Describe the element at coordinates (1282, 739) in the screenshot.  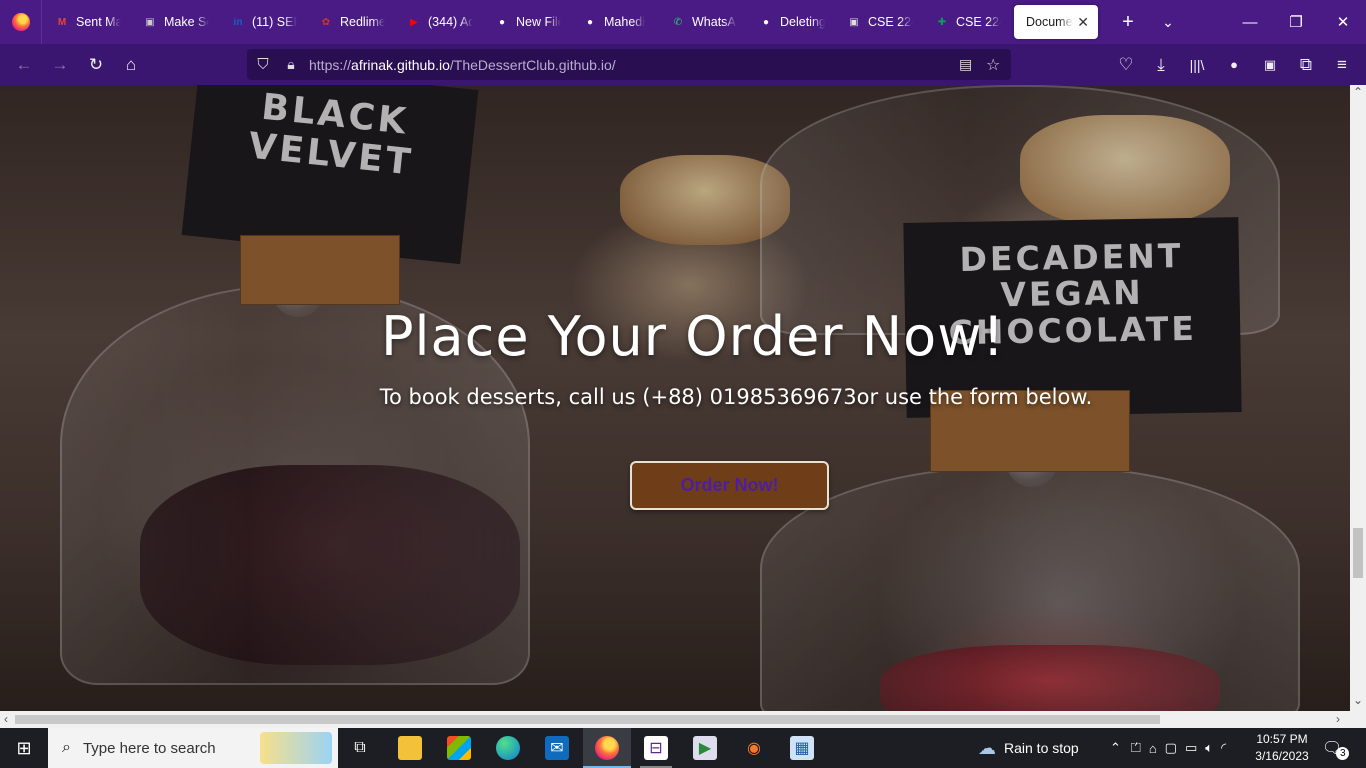
I see `clock-time: 10:57 PM` at that location.